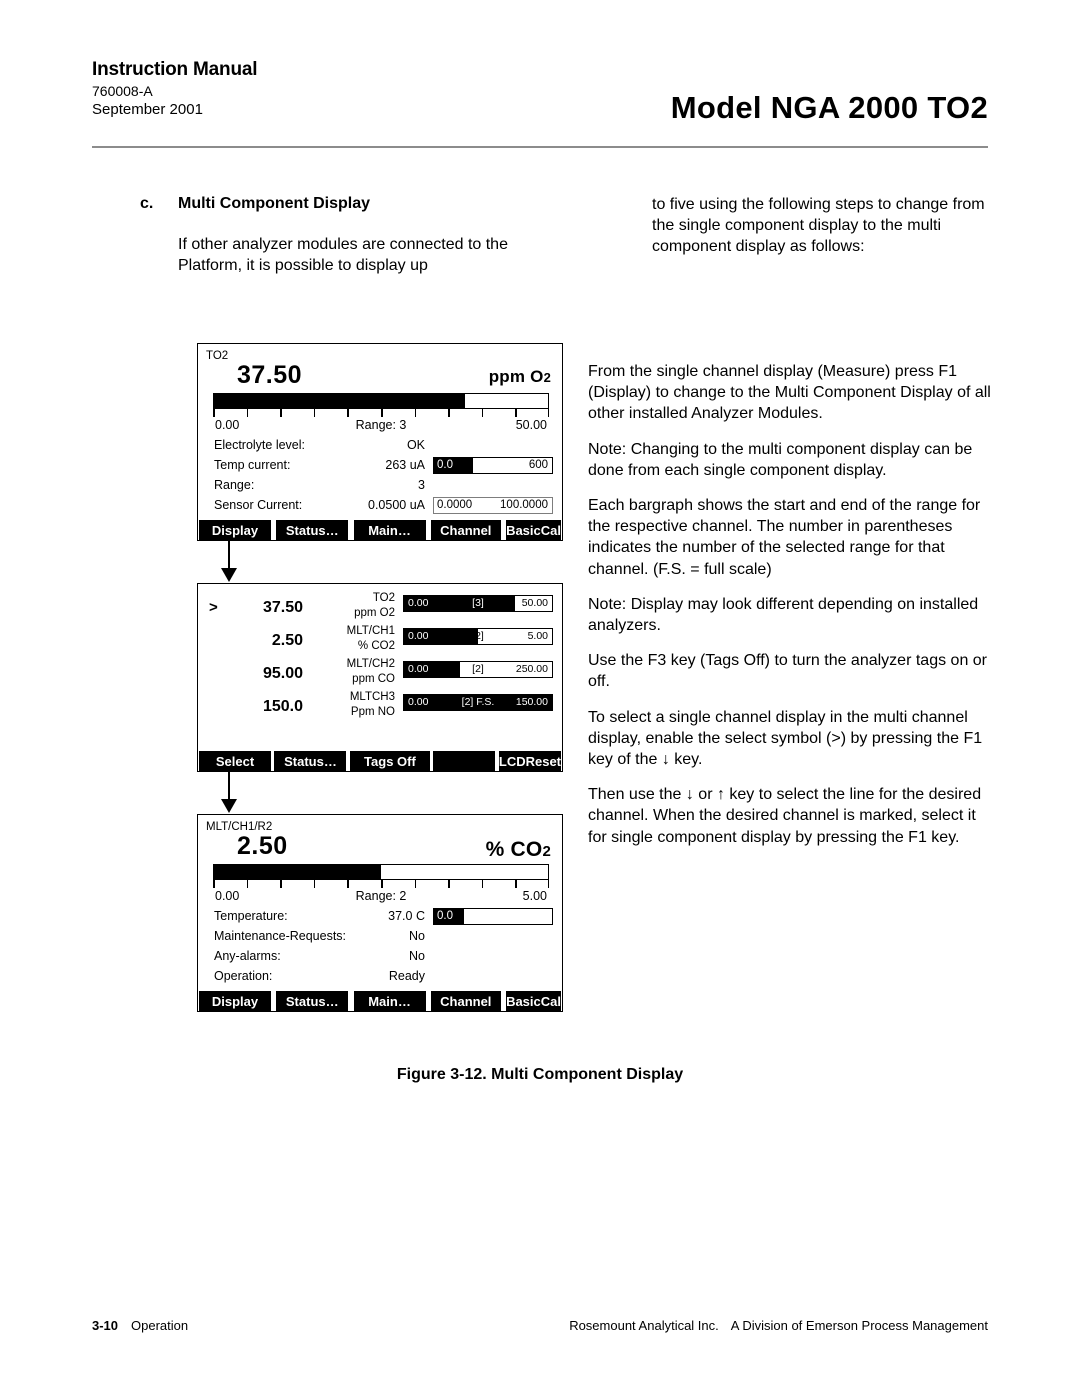 The image size is (1080, 1397). What do you see at coordinates (529, 761) in the screenshot?
I see `softkey-lcdreset: LCDReset` at bounding box center [529, 761].